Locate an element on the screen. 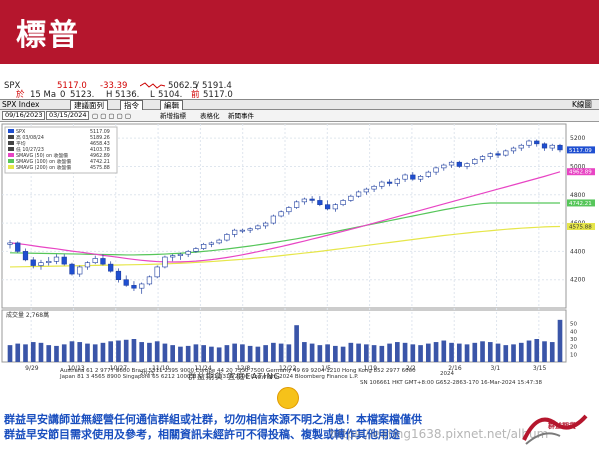 Image resolution: width=599 pixels, height=451 pixels. tool-news: 新聞事件 is located at coordinates (241, 116).